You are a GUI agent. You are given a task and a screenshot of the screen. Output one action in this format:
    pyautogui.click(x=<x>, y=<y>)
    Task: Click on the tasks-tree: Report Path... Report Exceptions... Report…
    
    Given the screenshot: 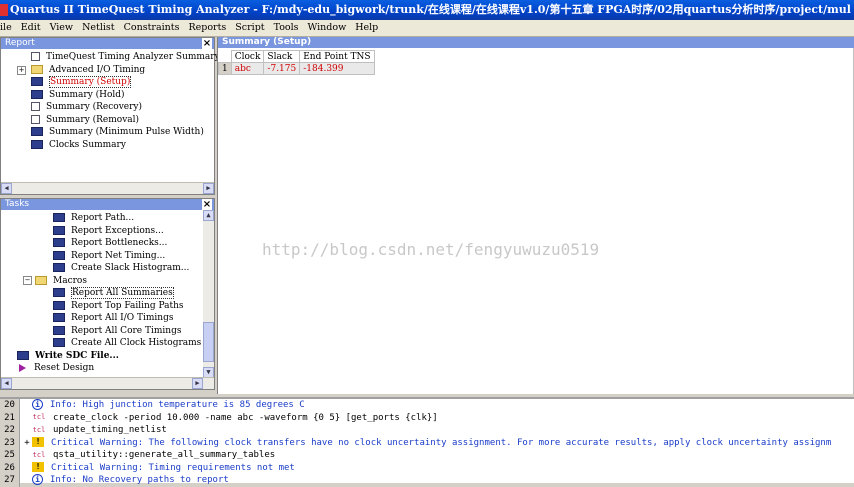 What is the action you would take?
    pyautogui.click(x=107, y=294)
    